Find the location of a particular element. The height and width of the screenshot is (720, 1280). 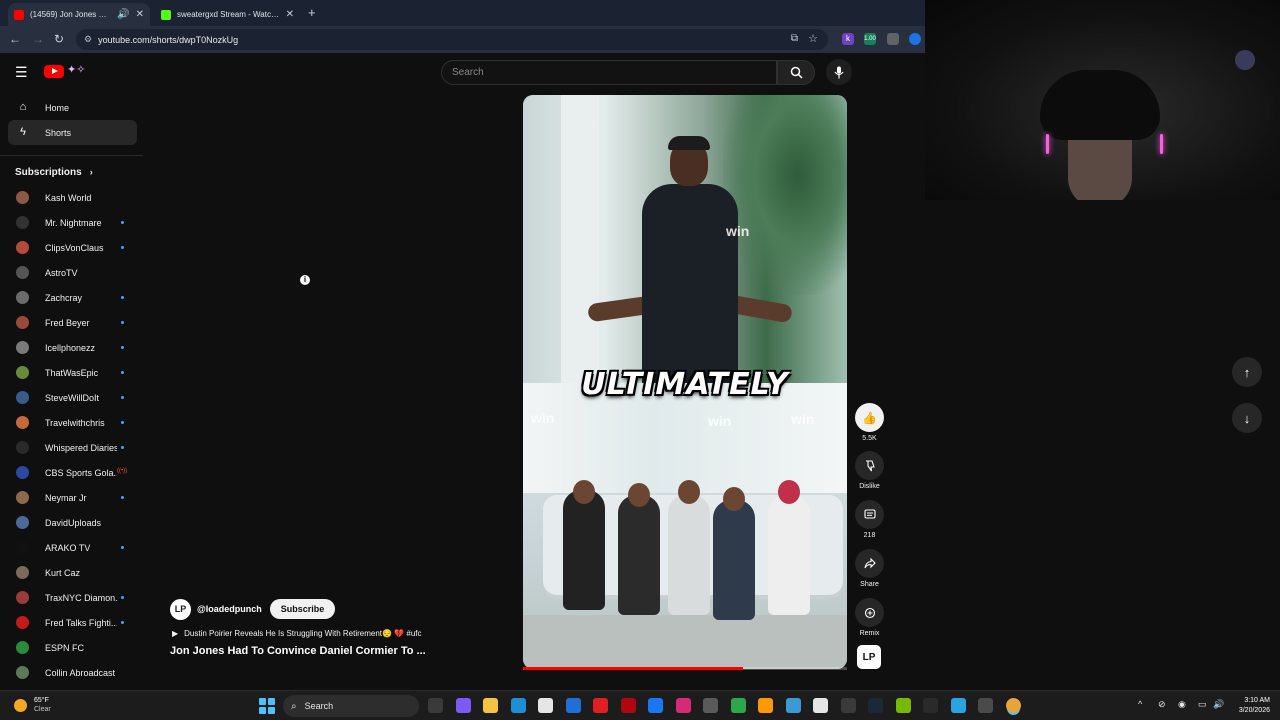

subscription-name: Icellphonezz is located at coordinates (70, 347).